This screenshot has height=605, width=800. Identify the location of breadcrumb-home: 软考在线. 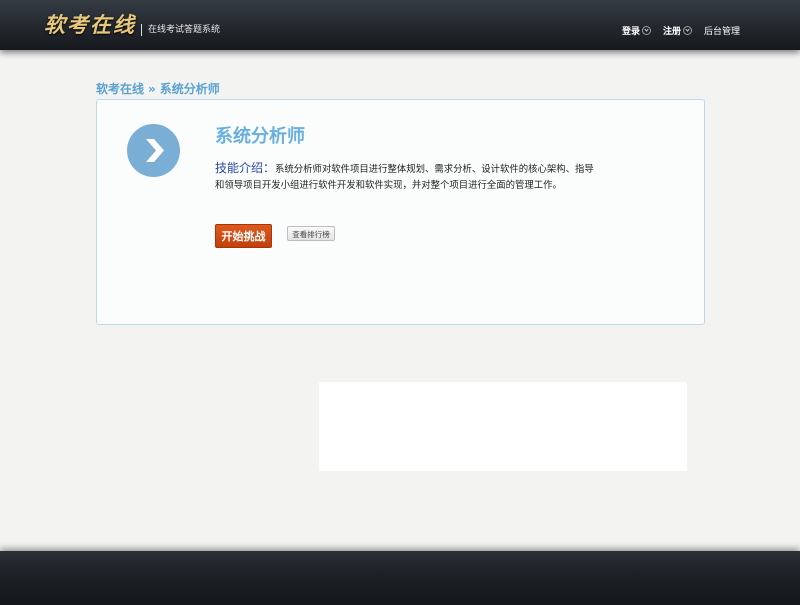
(120, 89).